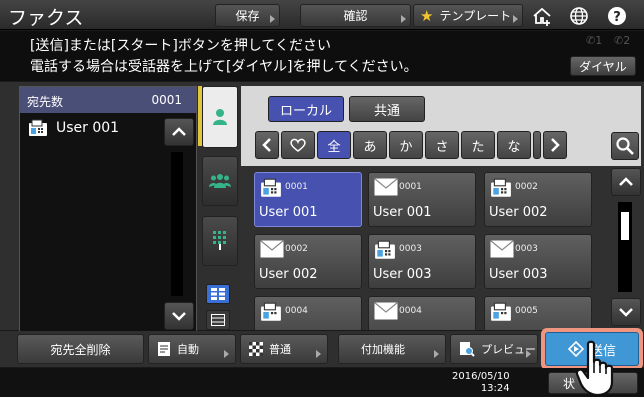  What do you see at coordinates (478, 145) in the screenshot?
I see `index-tab-ta: た` at bounding box center [478, 145].